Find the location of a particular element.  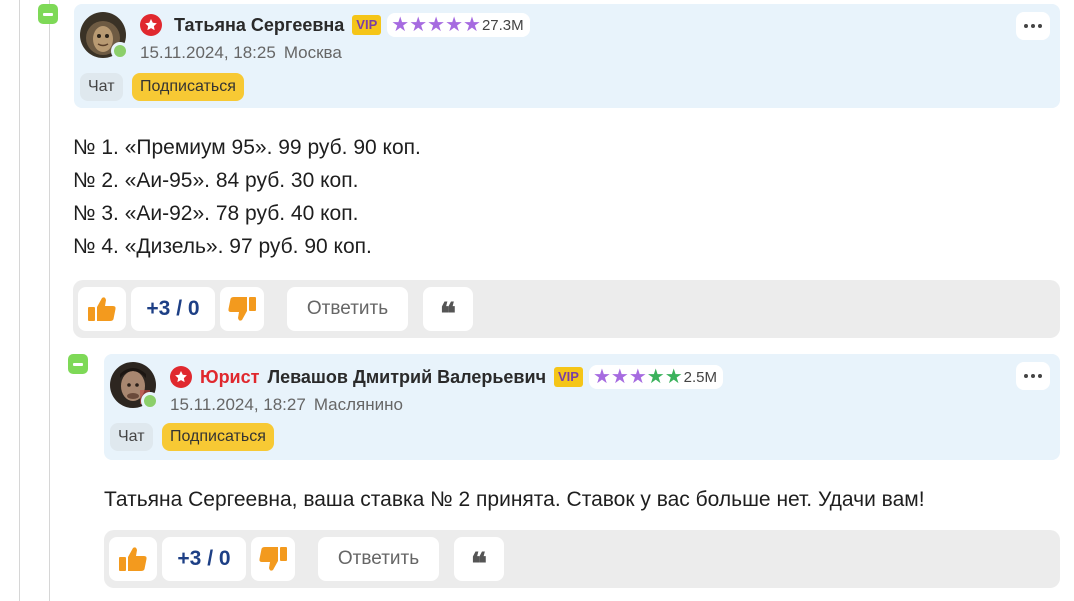

thread-line-outer is located at coordinates (19, 300).